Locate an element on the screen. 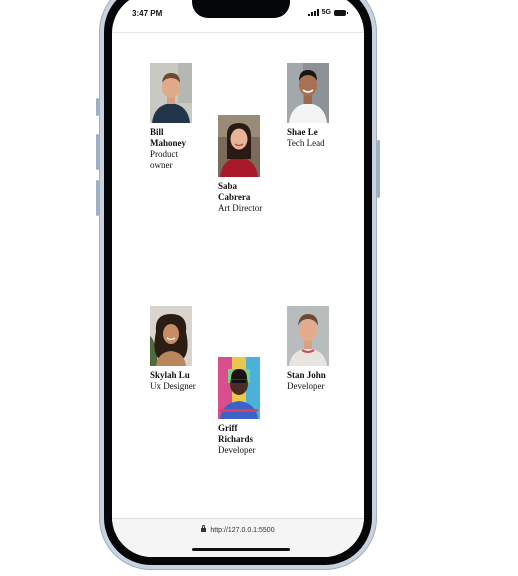 The image size is (518, 576). member-role: Tech Lead is located at coordinates (306, 143).